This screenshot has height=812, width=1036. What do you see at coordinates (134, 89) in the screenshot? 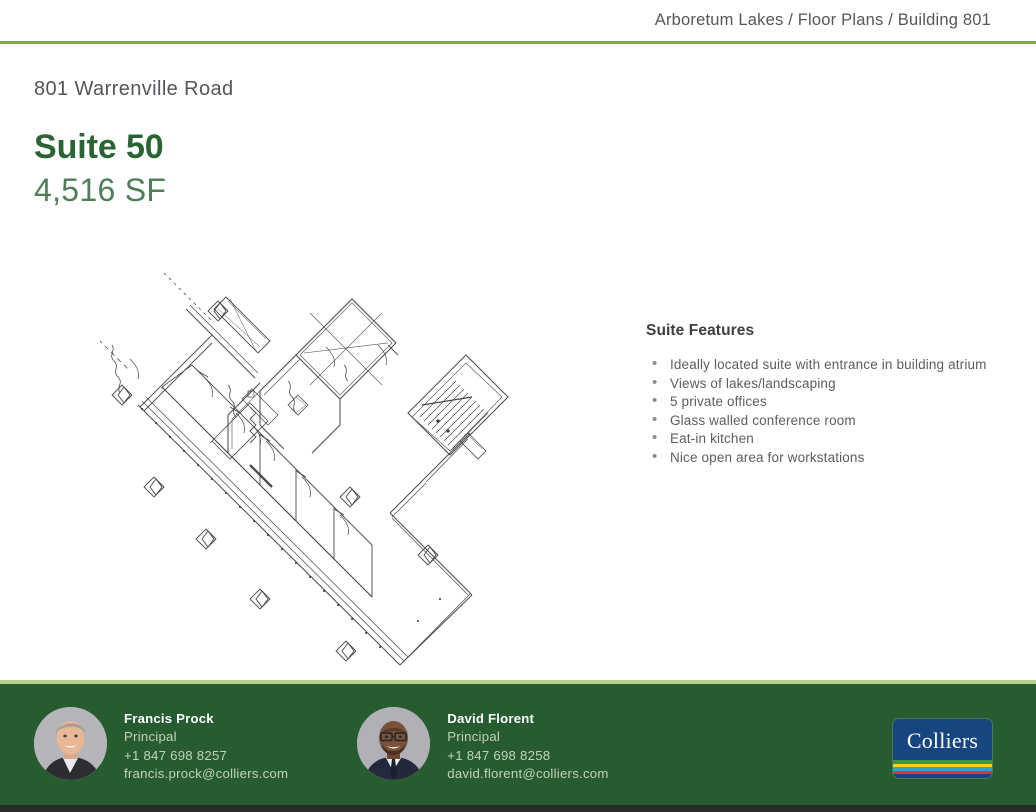
I see `property-address: 801 Warrenville Road` at bounding box center [134, 89].